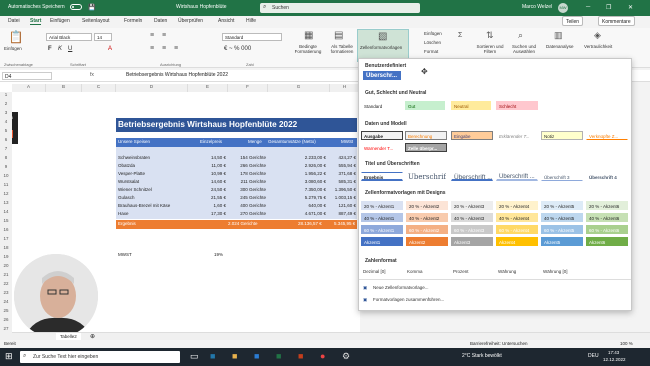 The height and width of the screenshot is (366, 650). What do you see at coordinates (6, 312) in the screenshot?
I see `row-header: 25` at bounding box center [6, 312].